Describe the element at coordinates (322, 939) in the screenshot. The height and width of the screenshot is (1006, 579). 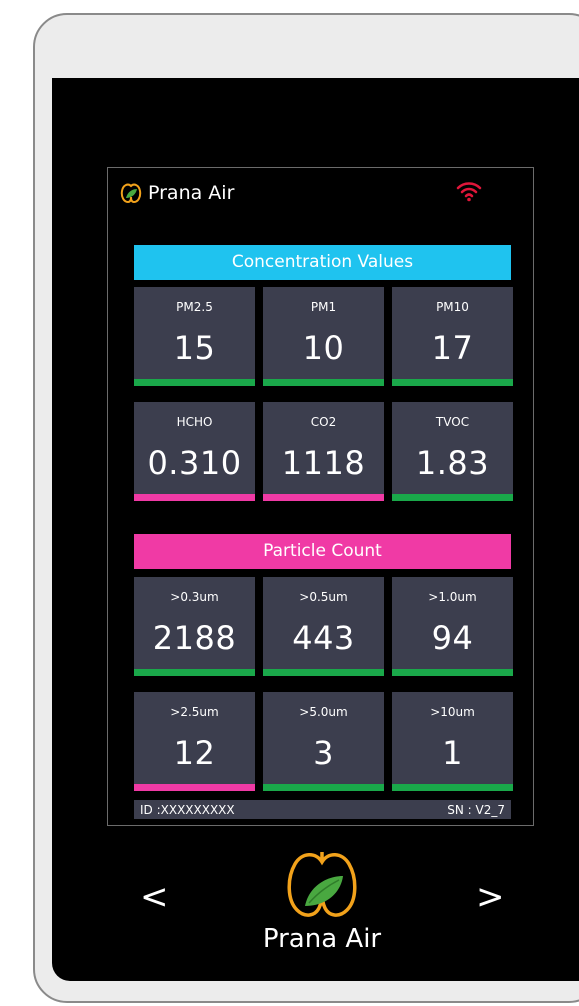
I see `logo-wordmark: Prana Air` at that location.